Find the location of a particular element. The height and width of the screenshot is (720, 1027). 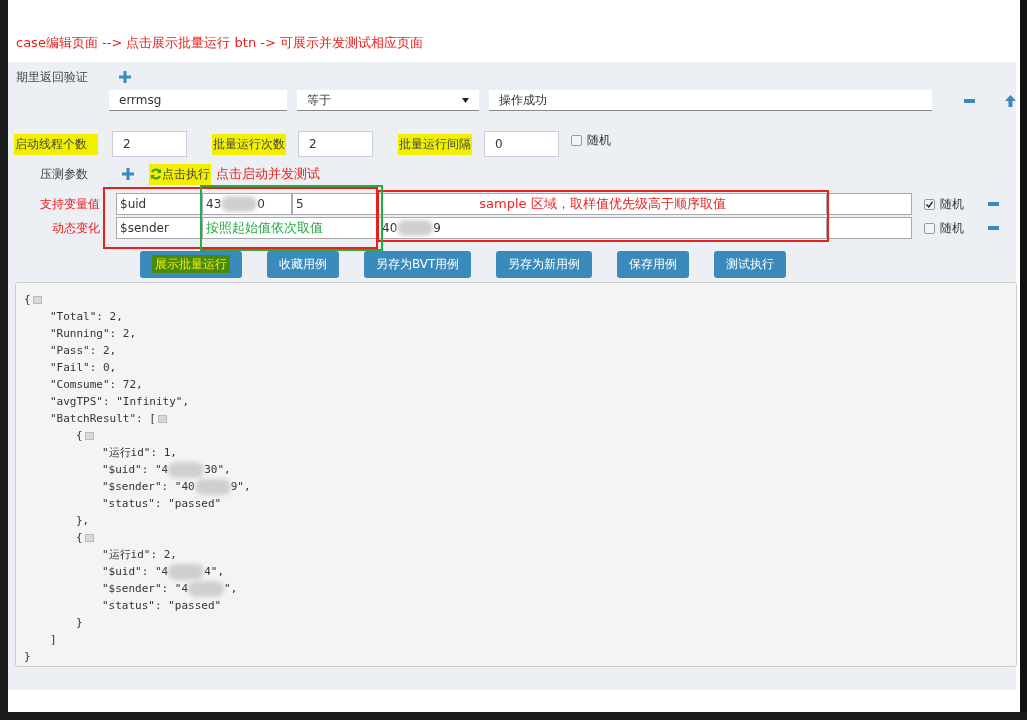

field-label: 压测参数 is located at coordinates (64, 174).